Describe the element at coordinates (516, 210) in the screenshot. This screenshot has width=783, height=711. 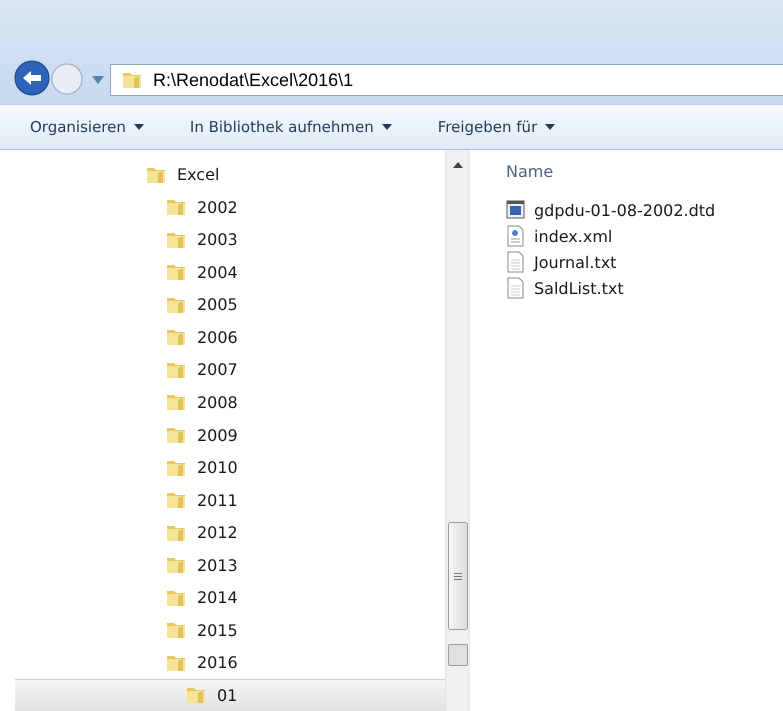
I see `document-icon` at that location.